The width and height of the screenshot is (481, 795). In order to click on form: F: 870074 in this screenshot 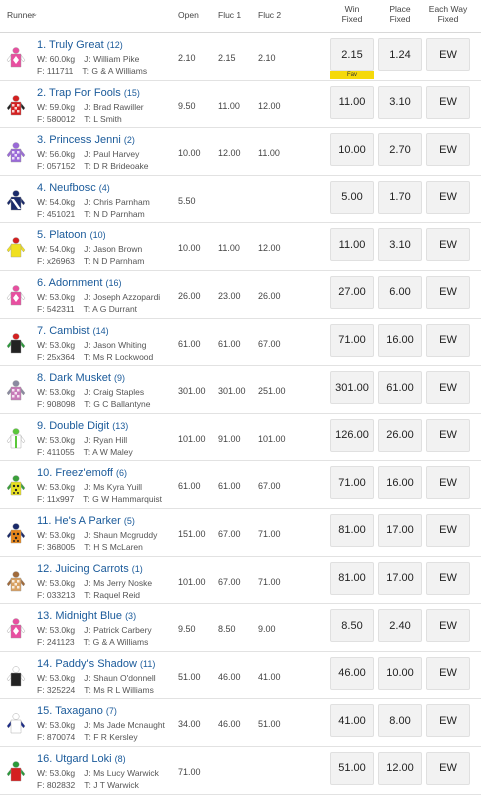, I will do `click(56, 737)`.